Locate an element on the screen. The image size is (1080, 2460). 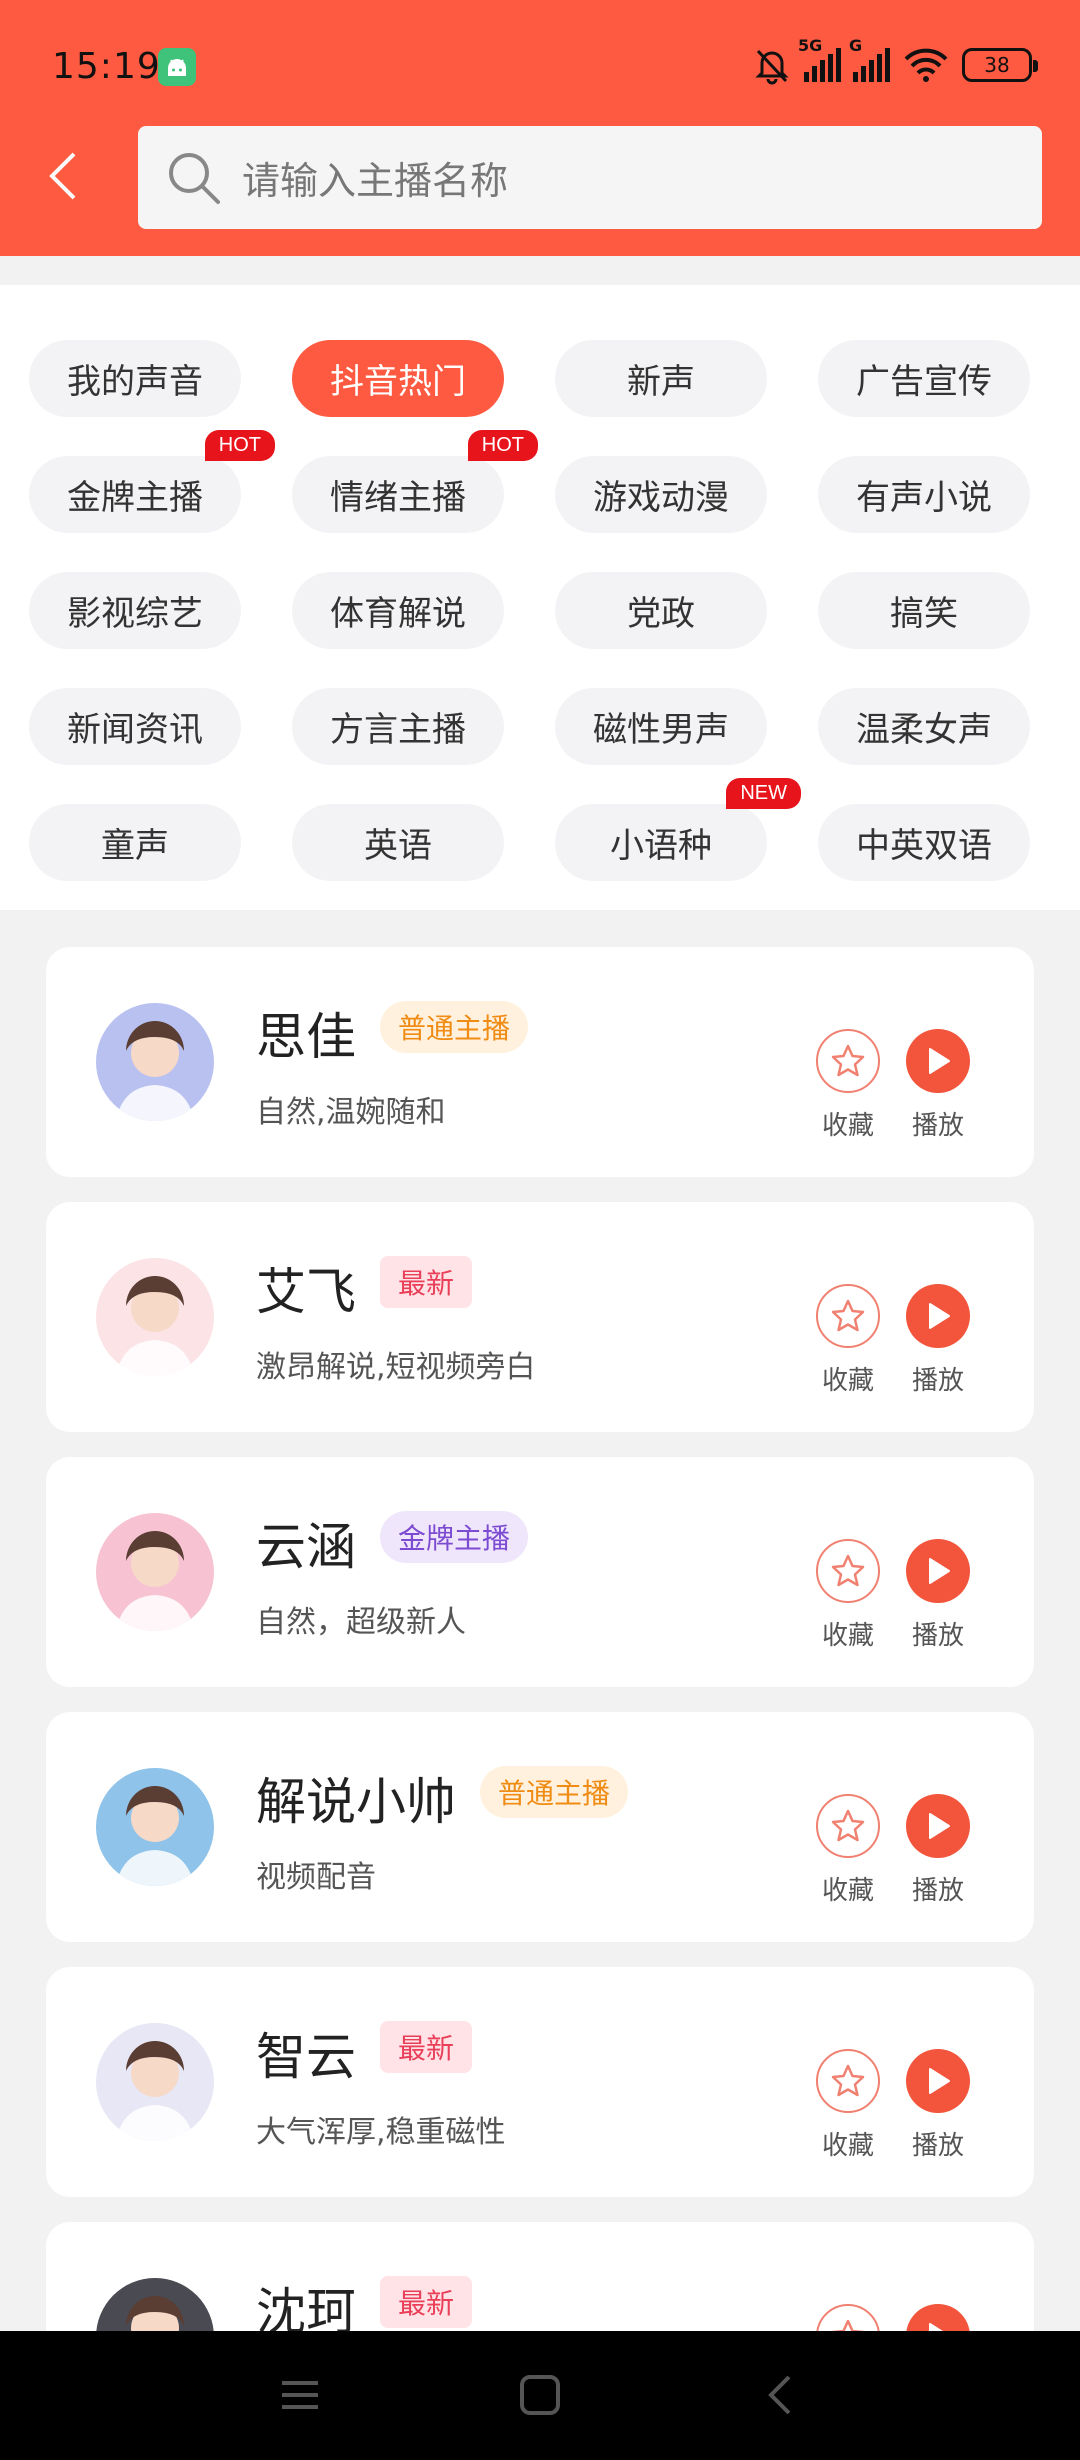
system-back-button is located at coordinates (780, 2395).